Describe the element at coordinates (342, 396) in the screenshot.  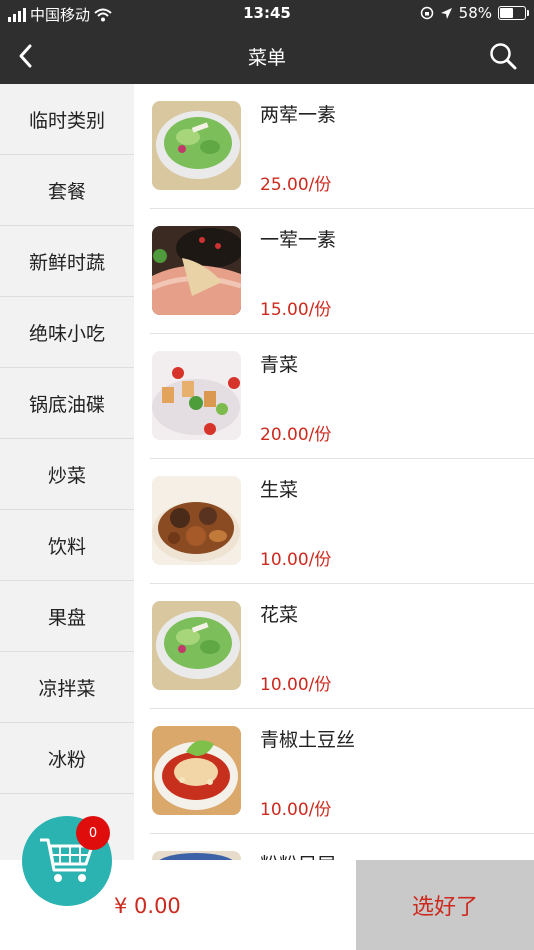
I see `dish-item: 青菜 20.00/份` at that location.